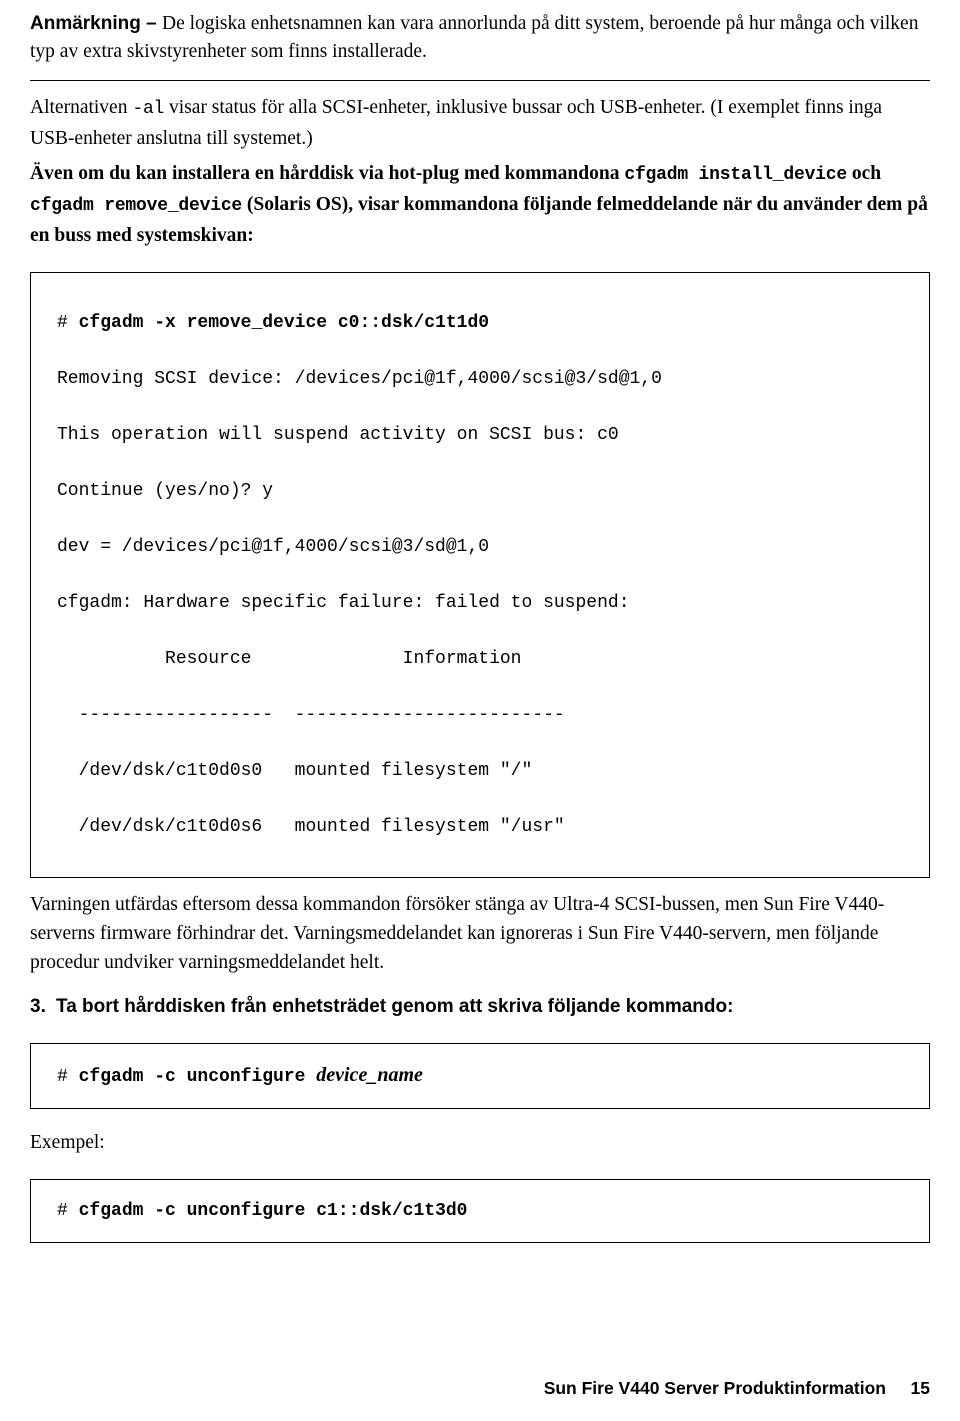 Image resolution: width=960 pixels, height=1421 pixels. I want to click on code-output-line: /dev/dsk/c1t0d0s0 mounted filesystem "/", so click(295, 771).